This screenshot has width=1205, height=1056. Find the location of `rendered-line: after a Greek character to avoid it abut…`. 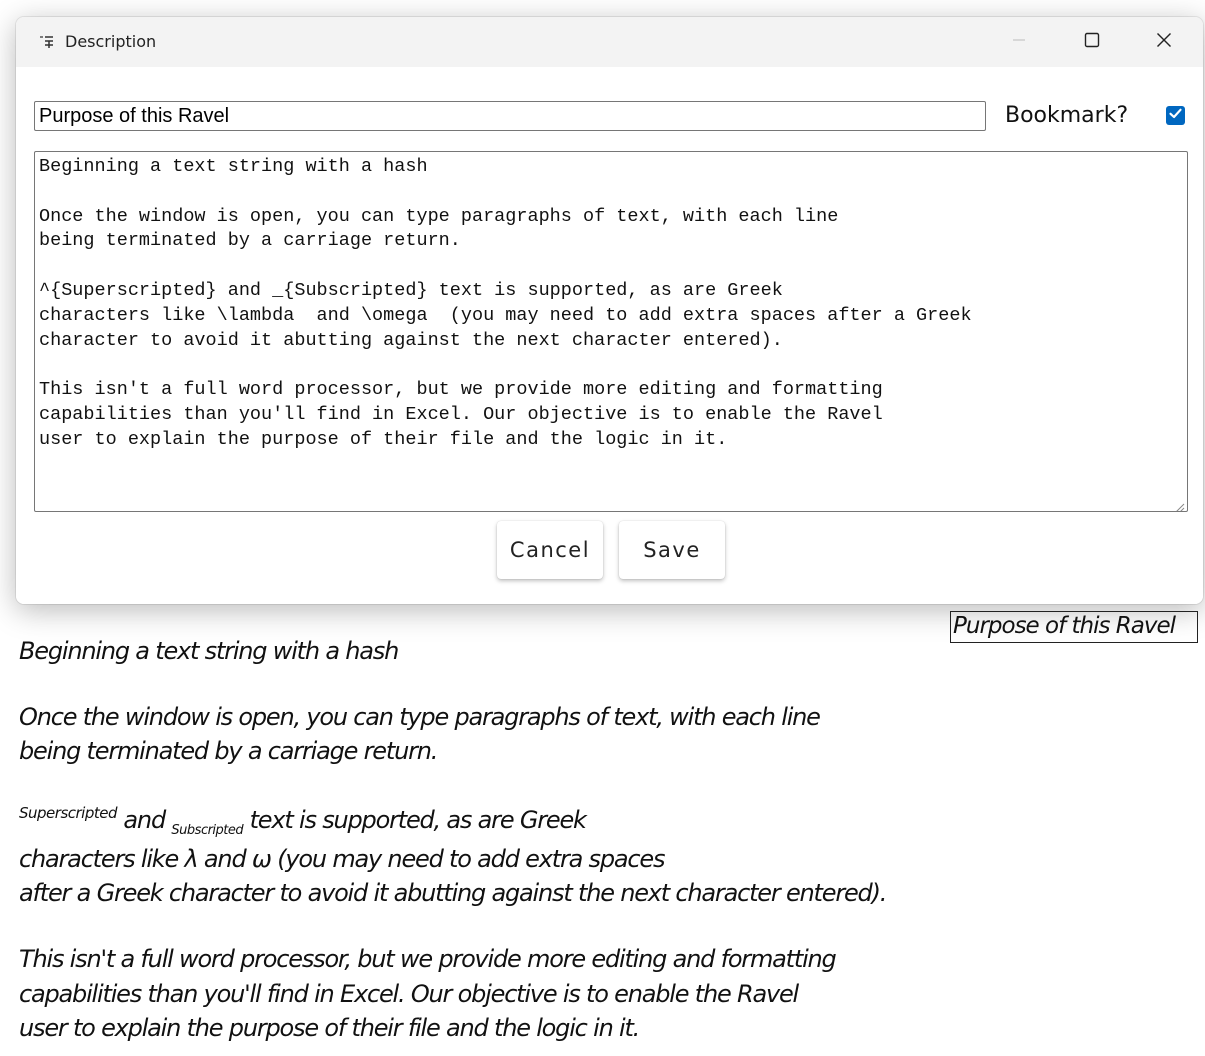

rendered-line: after a Greek character to avoid it abut… is located at coordinates (453, 893).